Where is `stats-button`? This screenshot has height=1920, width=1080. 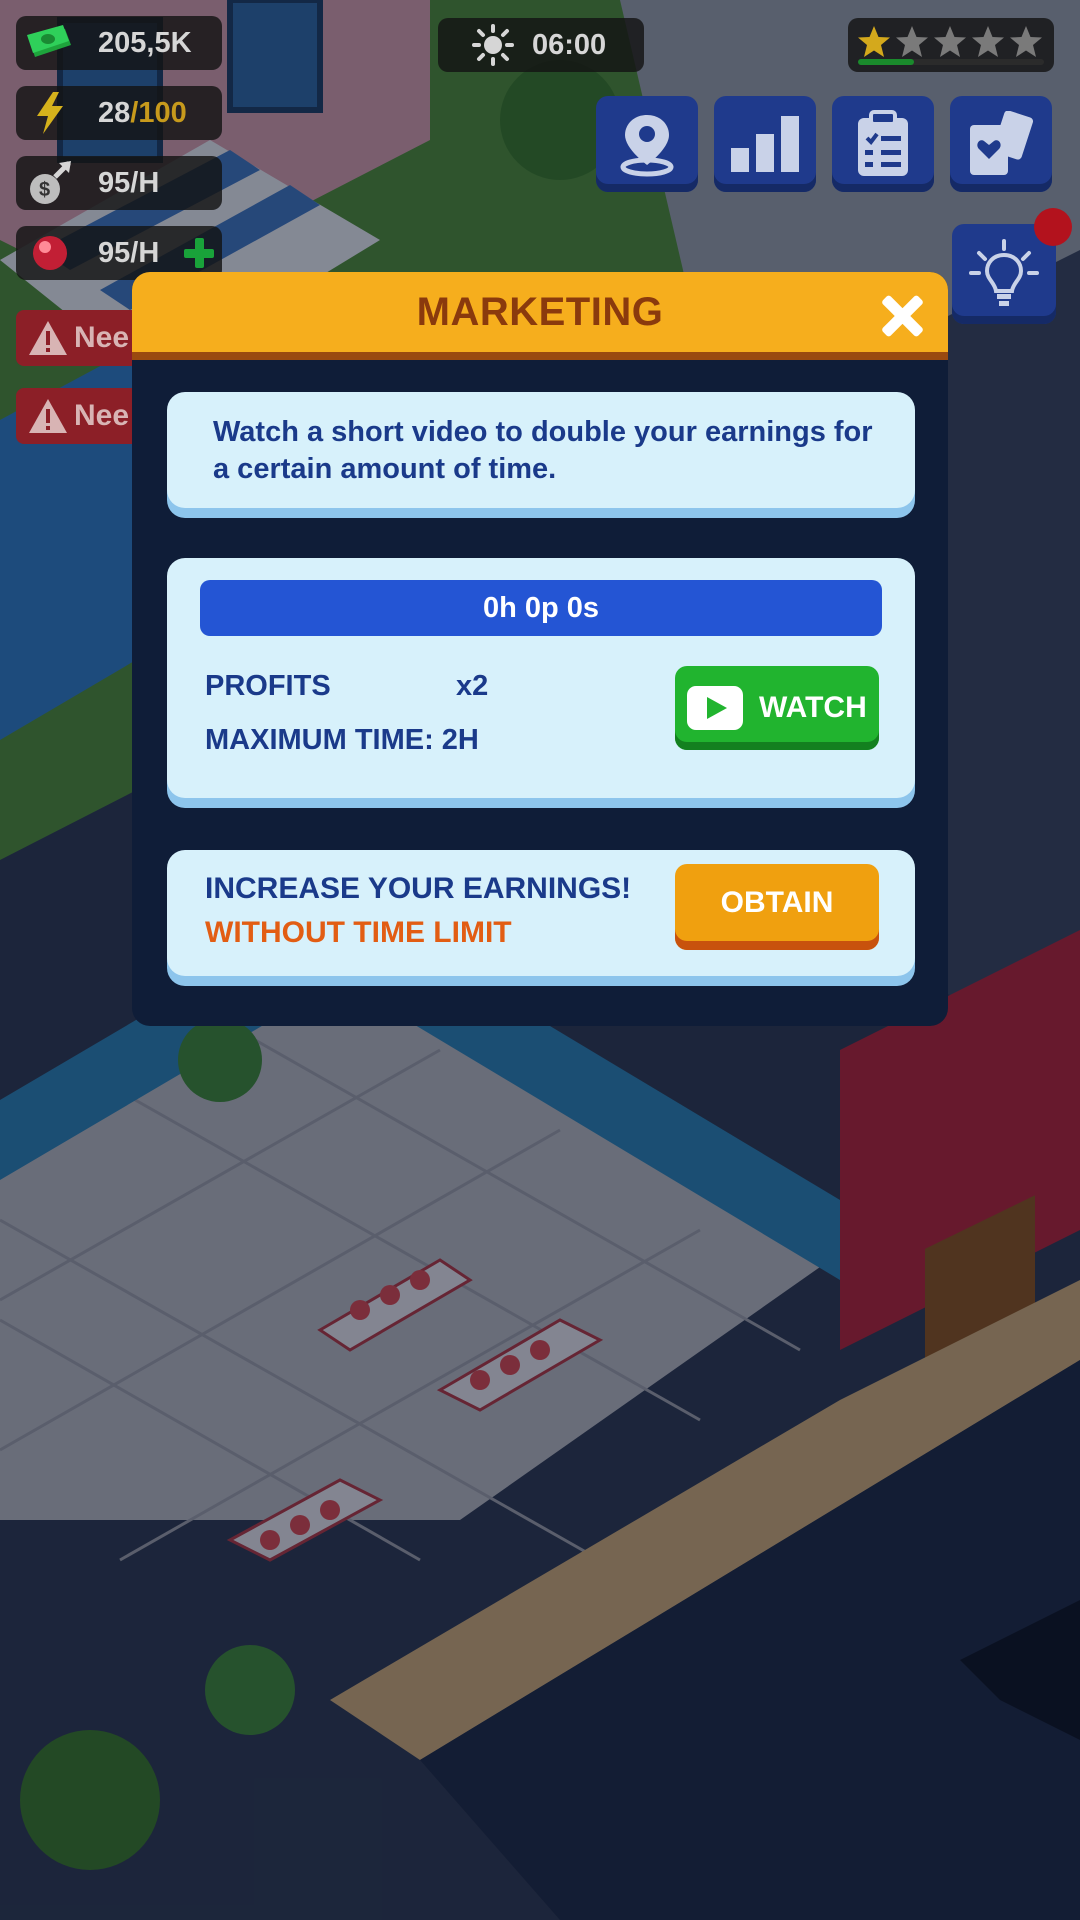
stats-button is located at coordinates (765, 144).